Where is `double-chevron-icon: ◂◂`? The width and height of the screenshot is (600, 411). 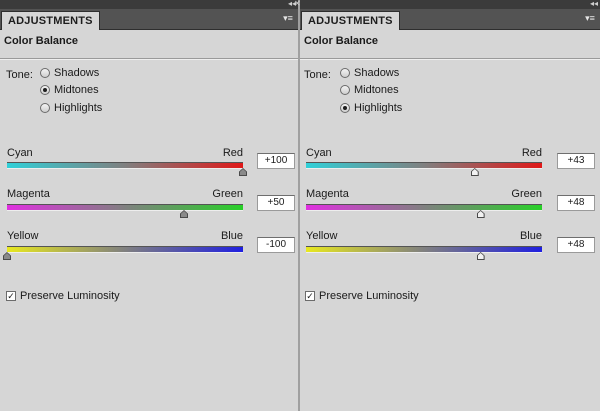 double-chevron-icon: ◂◂ is located at coordinates (594, 4).